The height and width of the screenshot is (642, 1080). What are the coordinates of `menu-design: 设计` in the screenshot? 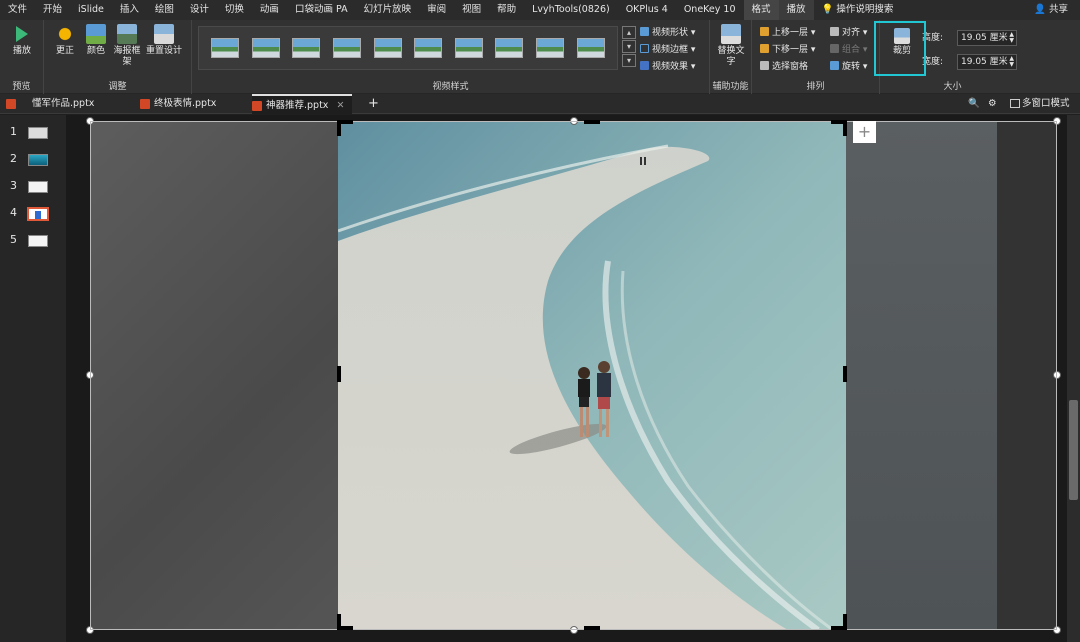 It's located at (199, 10).